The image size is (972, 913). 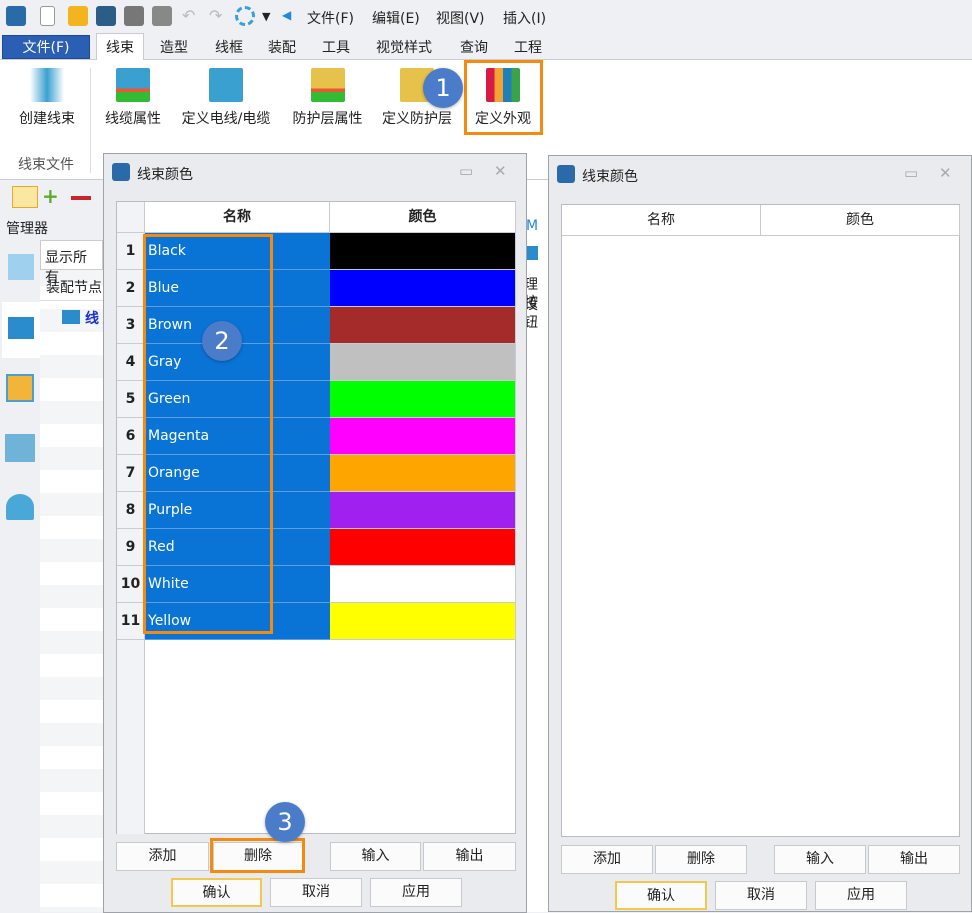 What do you see at coordinates (131, 621) in the screenshot?
I see `row-number: 11` at bounding box center [131, 621].